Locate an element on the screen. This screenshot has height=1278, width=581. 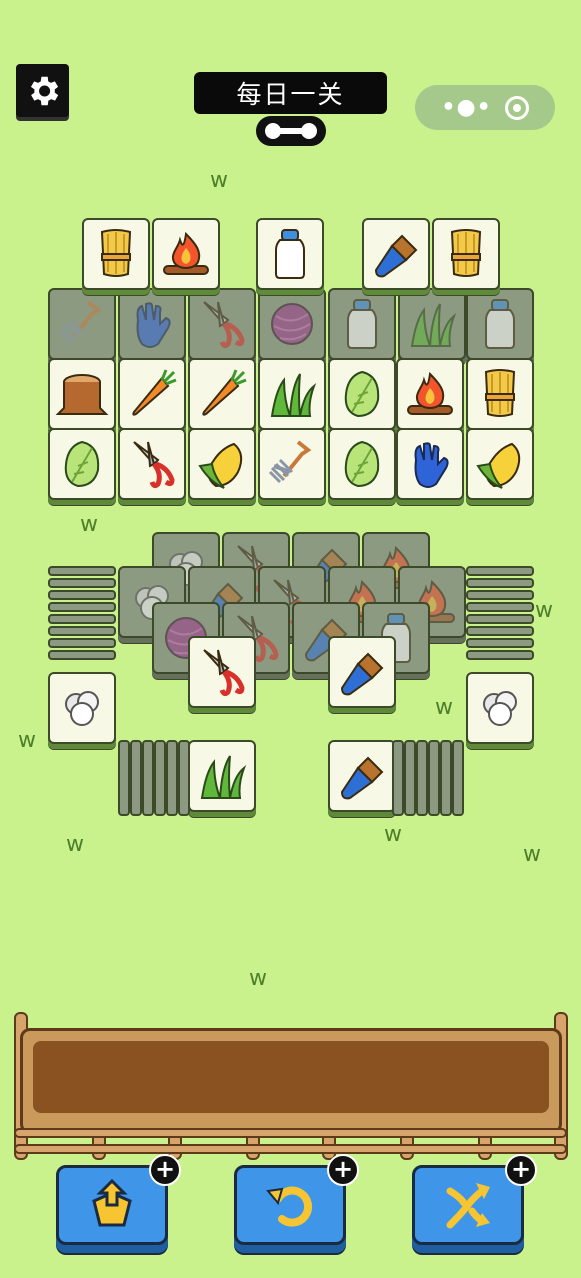
undo-button: + is located at coordinates (296, 1199).